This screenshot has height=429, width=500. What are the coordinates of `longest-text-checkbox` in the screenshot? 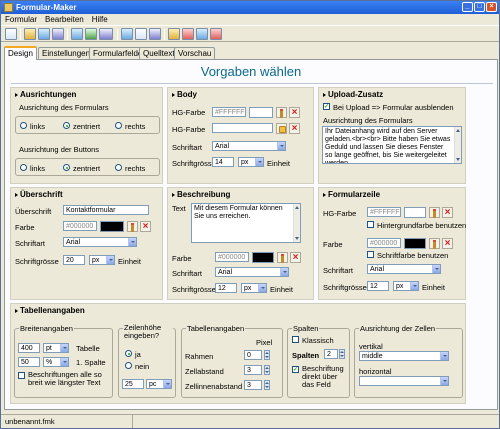 It's located at (21, 375).